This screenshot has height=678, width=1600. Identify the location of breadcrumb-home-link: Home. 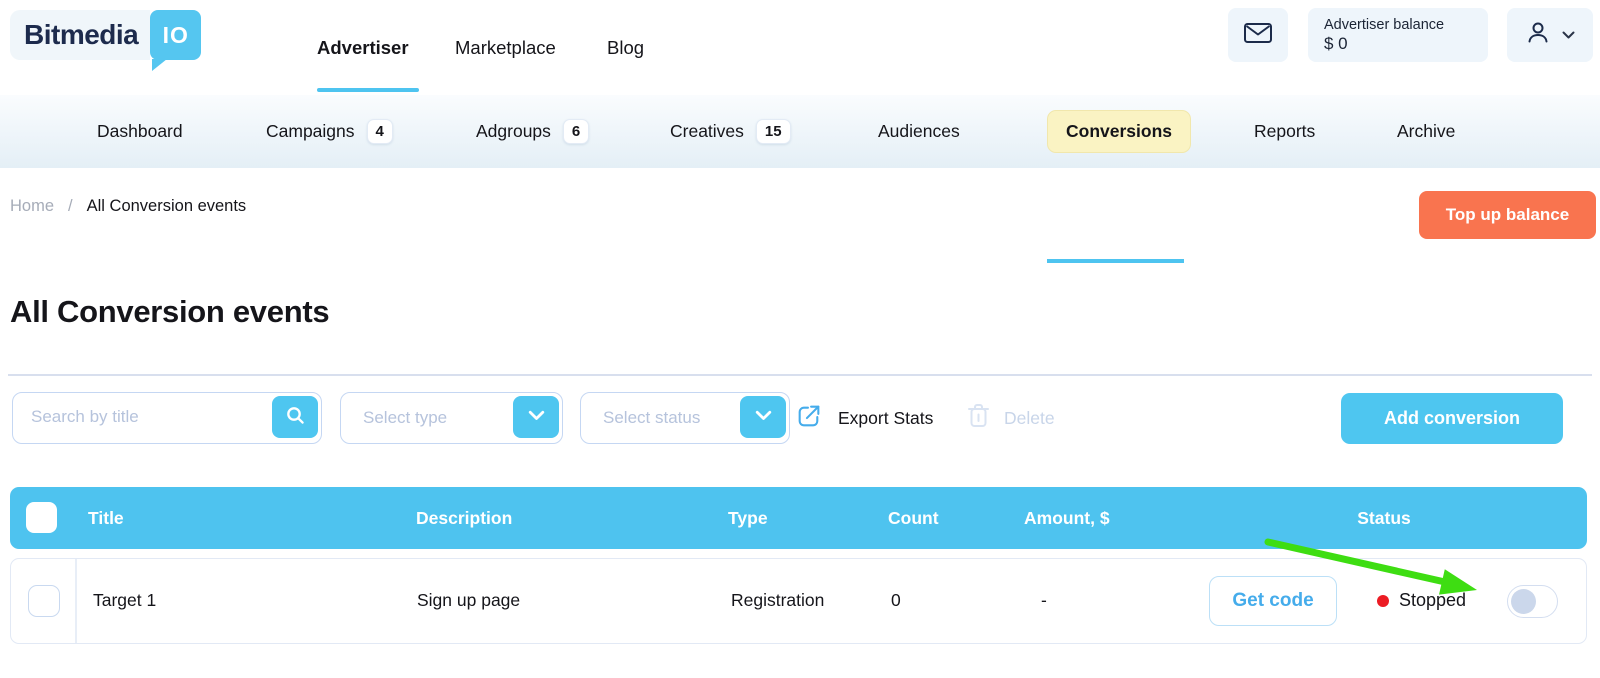
(32, 206).